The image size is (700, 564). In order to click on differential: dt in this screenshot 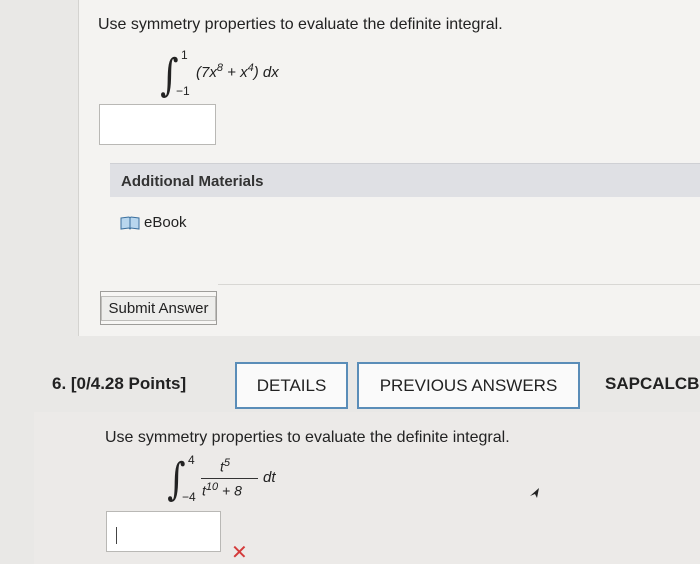, I will do `click(269, 477)`.